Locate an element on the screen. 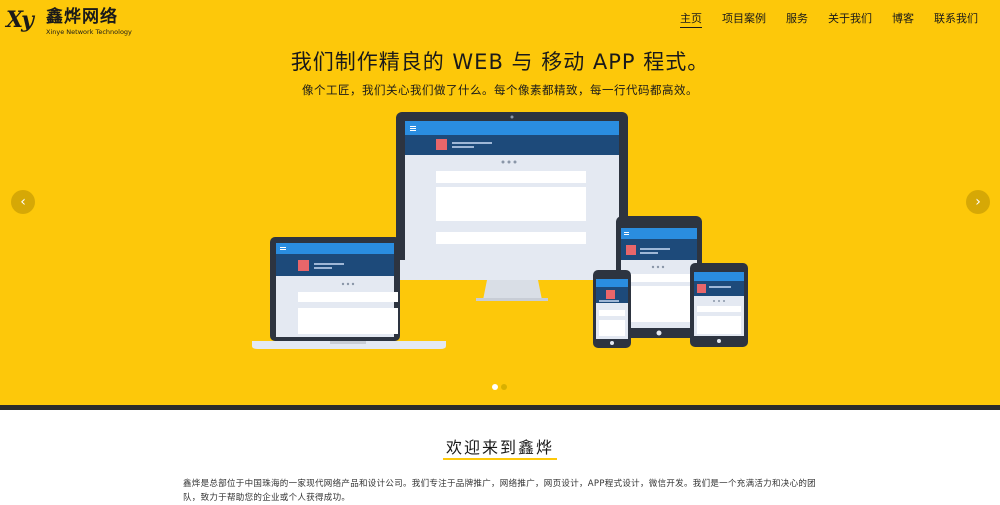 Image resolution: width=1000 pixels, height=505 pixels. logo-mark: Xy is located at coordinates (20, 20).